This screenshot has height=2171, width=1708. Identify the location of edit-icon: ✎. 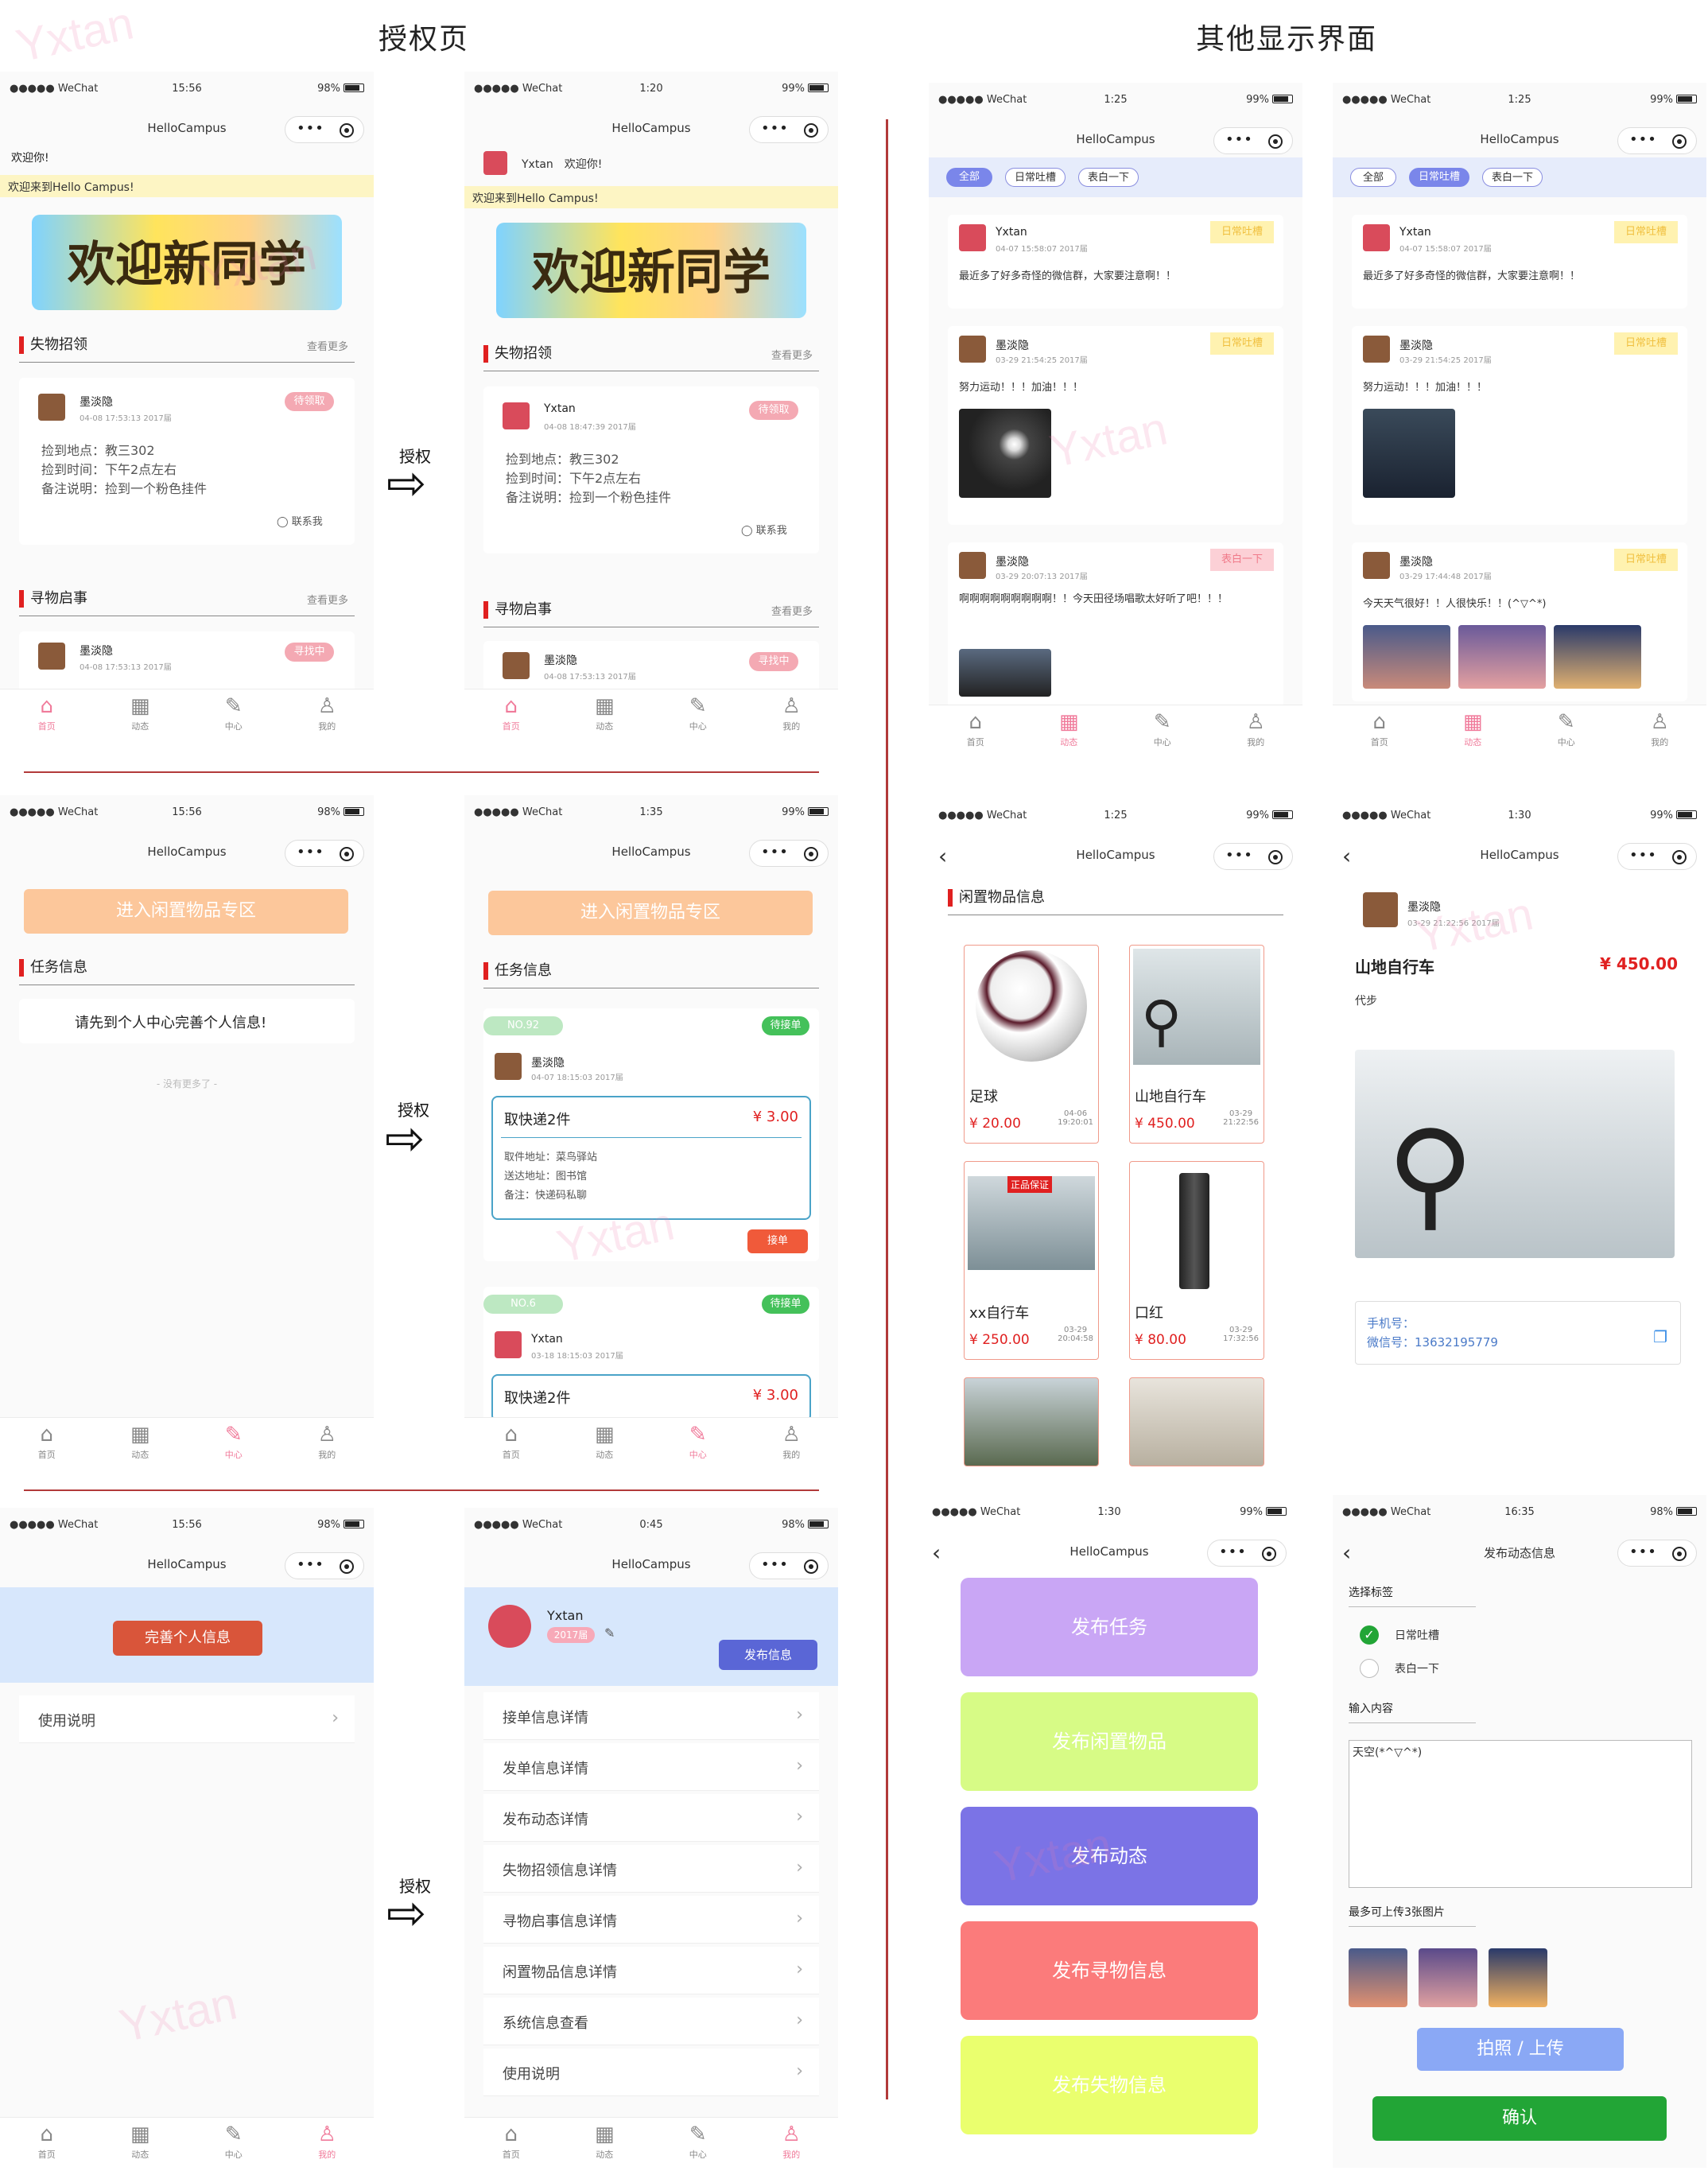
(610, 1633).